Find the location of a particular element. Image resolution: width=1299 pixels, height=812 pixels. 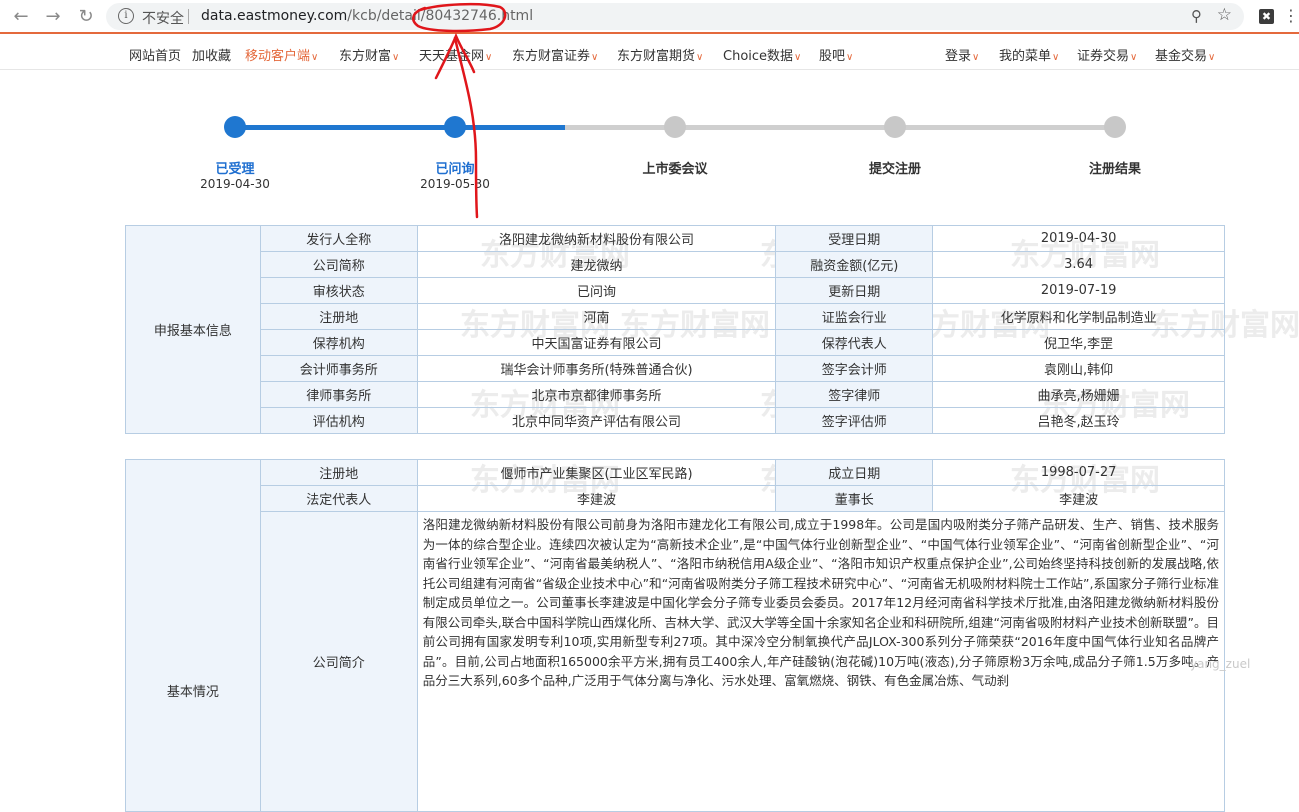

table-row: 注册地 河南 证监会行业 化学原料和化学制品制造业 is located at coordinates (675, 316).